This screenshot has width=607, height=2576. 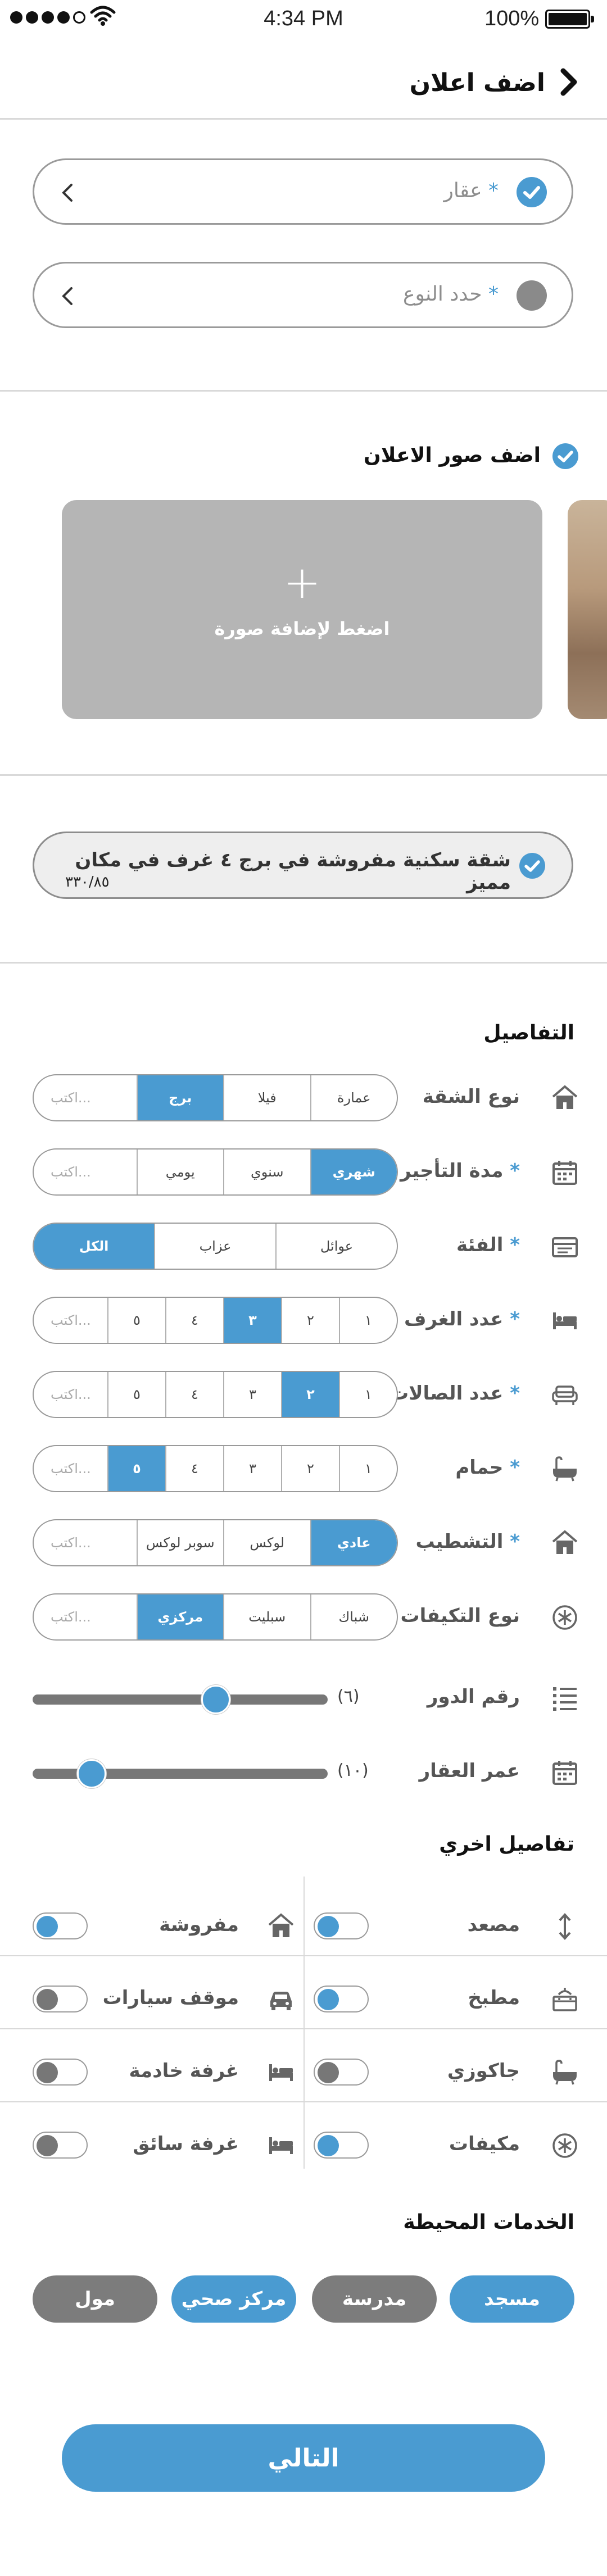 I want to click on back-chevron-icon, so click(x=569, y=82).